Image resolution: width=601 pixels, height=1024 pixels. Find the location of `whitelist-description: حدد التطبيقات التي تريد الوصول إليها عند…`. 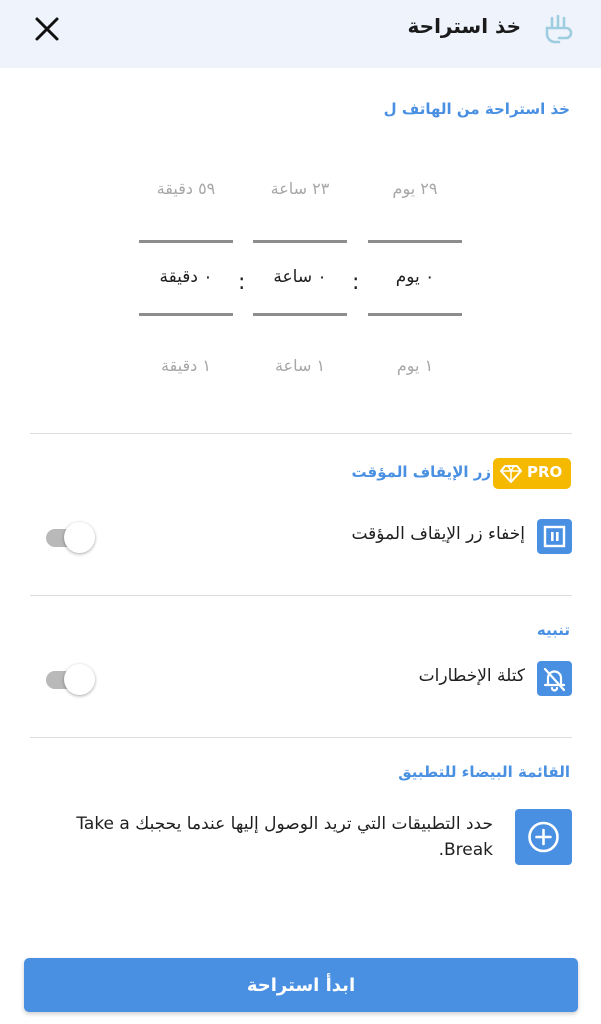

whitelist-description: حدد التطبيقات التي تريد الوصول إليها عند… is located at coordinates (284, 837).